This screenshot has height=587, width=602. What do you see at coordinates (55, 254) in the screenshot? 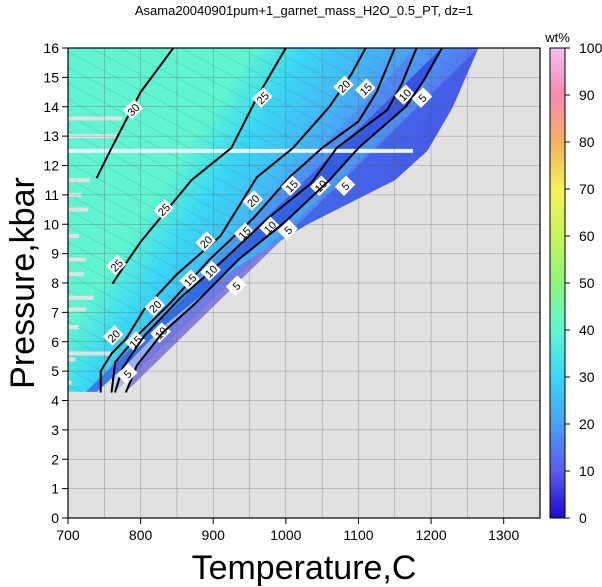
I see `y-tick-label: 9` at bounding box center [55, 254].